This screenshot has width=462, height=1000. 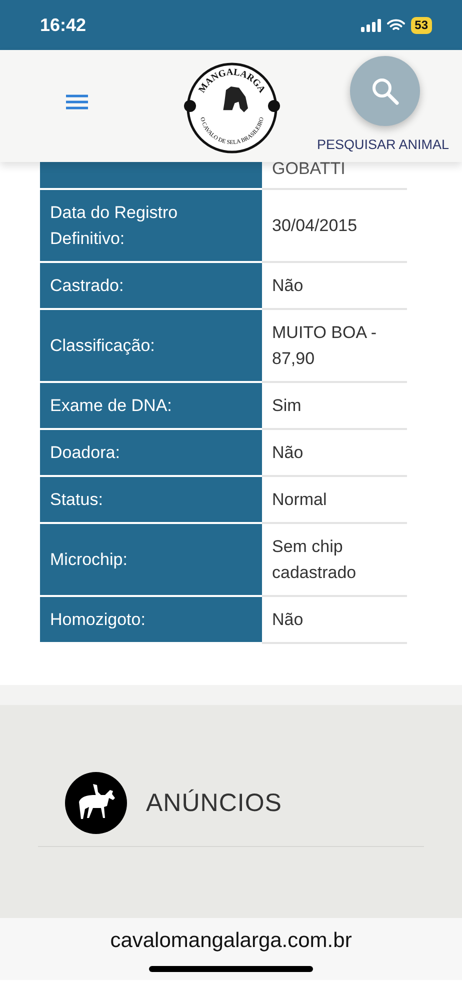 What do you see at coordinates (151, 560) in the screenshot?
I see `label-cell: Microchip:` at bounding box center [151, 560].